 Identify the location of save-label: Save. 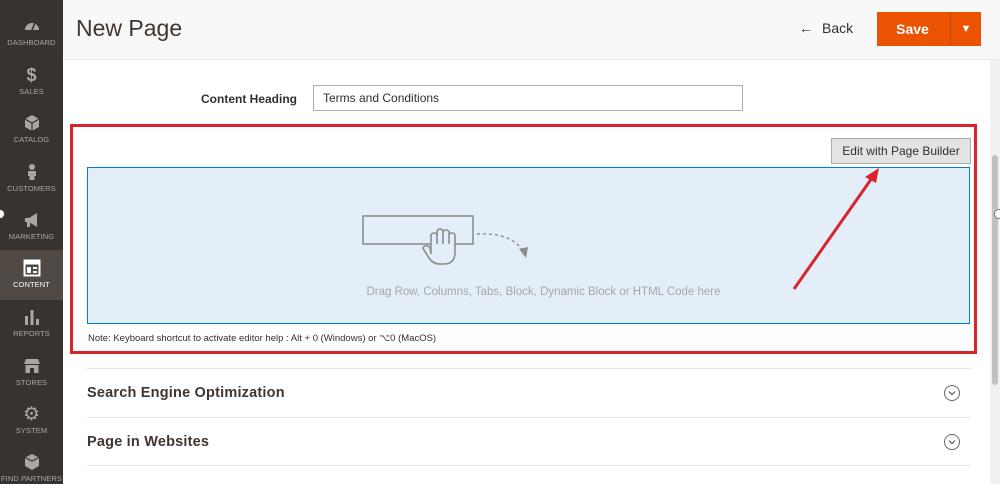
(912, 29).